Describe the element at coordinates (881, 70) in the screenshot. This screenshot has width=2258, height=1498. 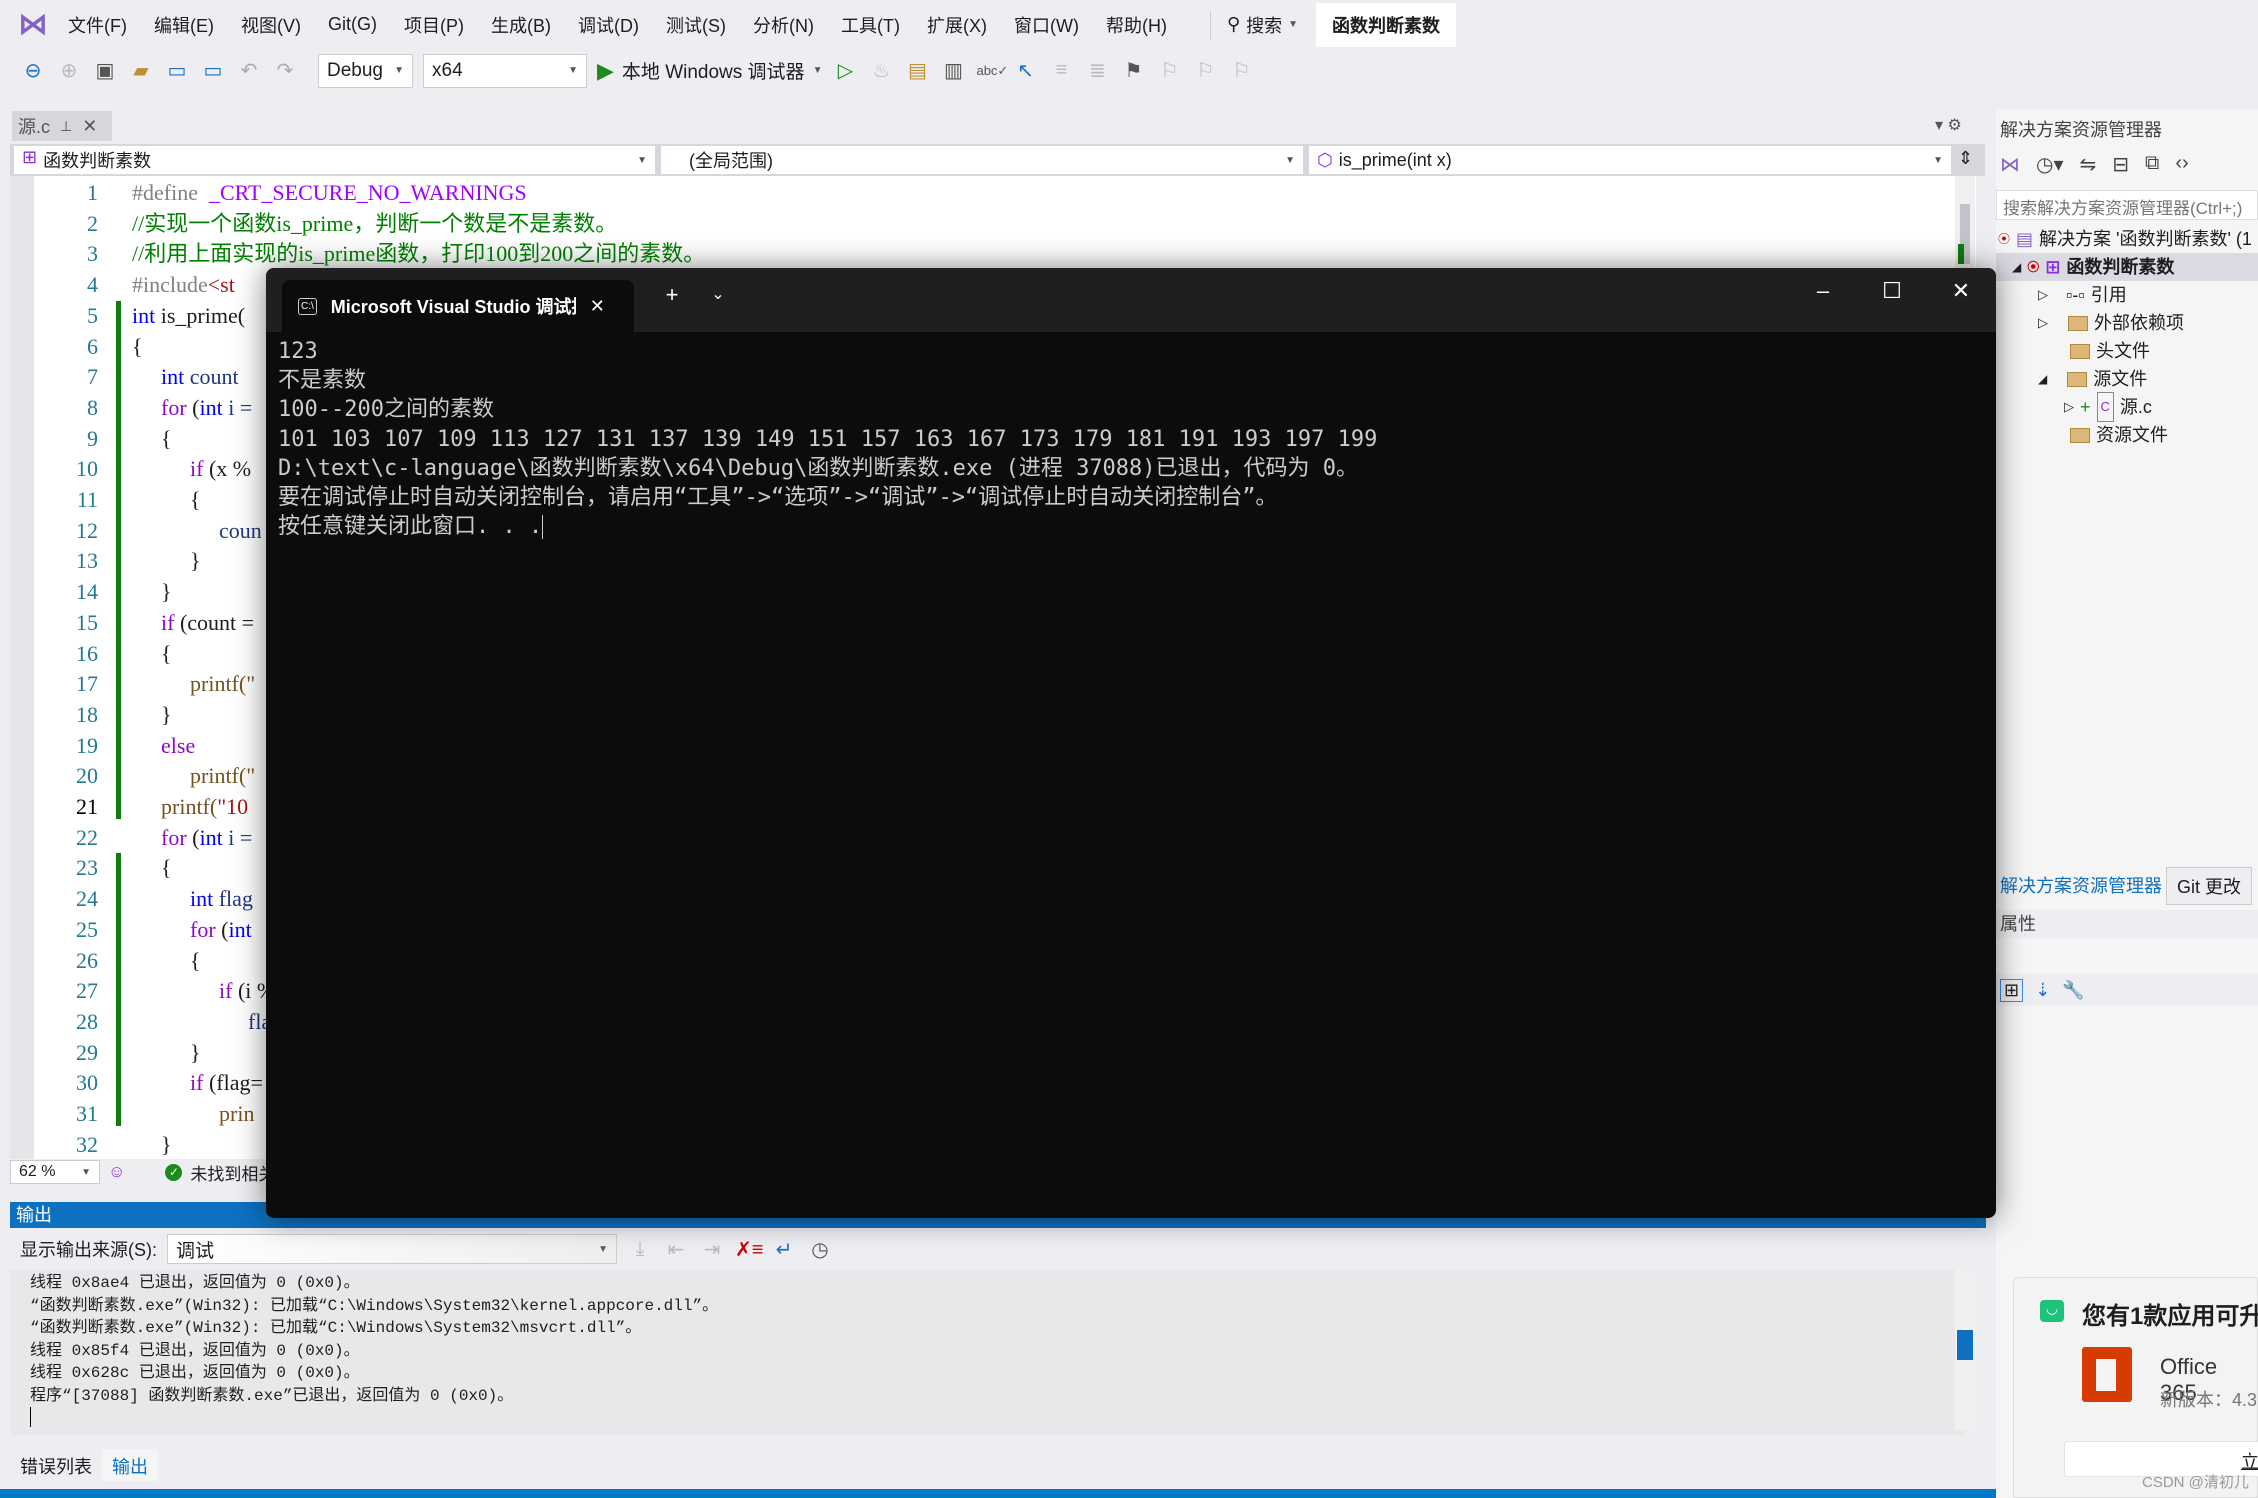
I see `hot-reload-icon: ♨` at that location.